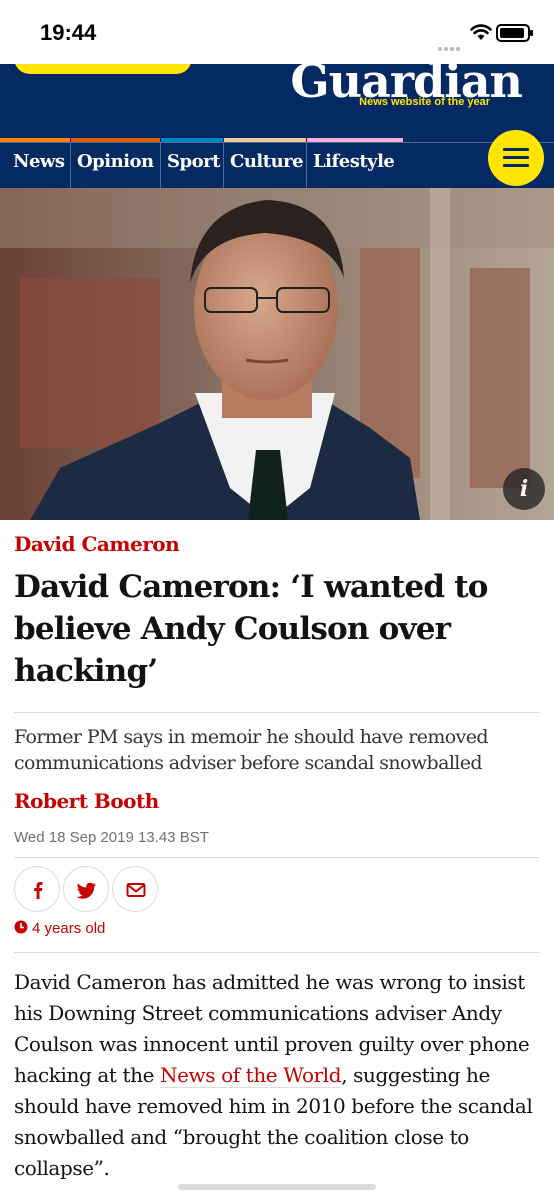 Image resolution: width=554 pixels, height=1200 pixels. What do you see at coordinates (277, 1187) in the screenshot?
I see `home-indicator` at bounding box center [277, 1187].